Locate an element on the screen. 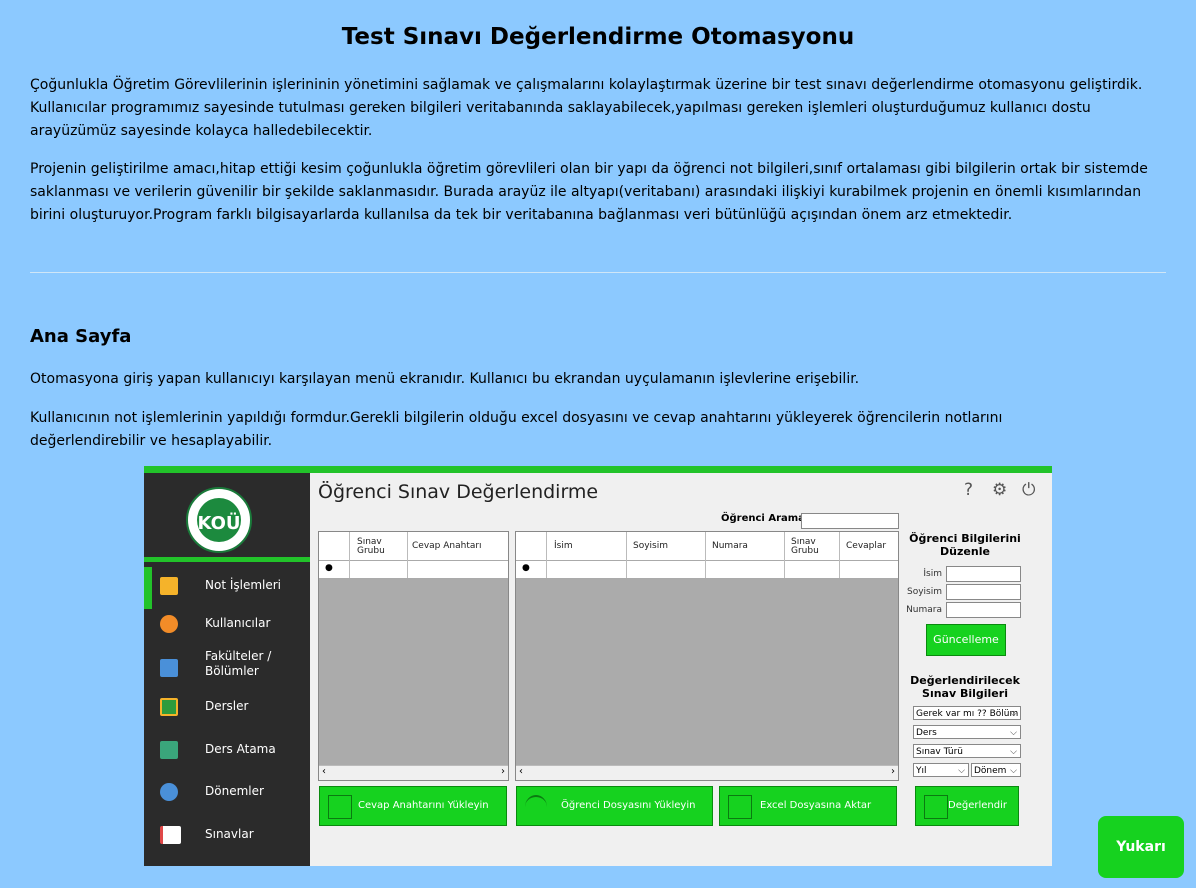 This screenshot has height=888, width=1196. scroll-up-button: Yukarı is located at coordinates (1141, 847).